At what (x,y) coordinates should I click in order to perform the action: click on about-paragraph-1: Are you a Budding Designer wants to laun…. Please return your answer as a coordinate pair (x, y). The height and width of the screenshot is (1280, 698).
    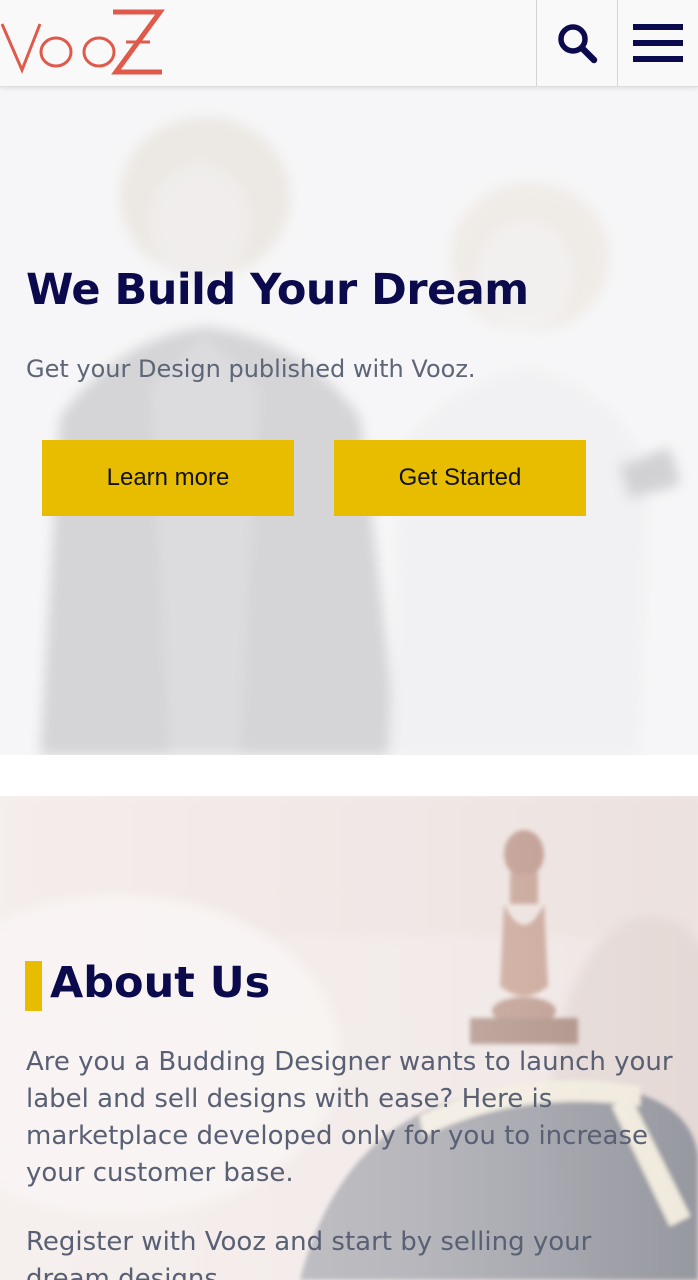
    Looking at the image, I should click on (349, 1117).